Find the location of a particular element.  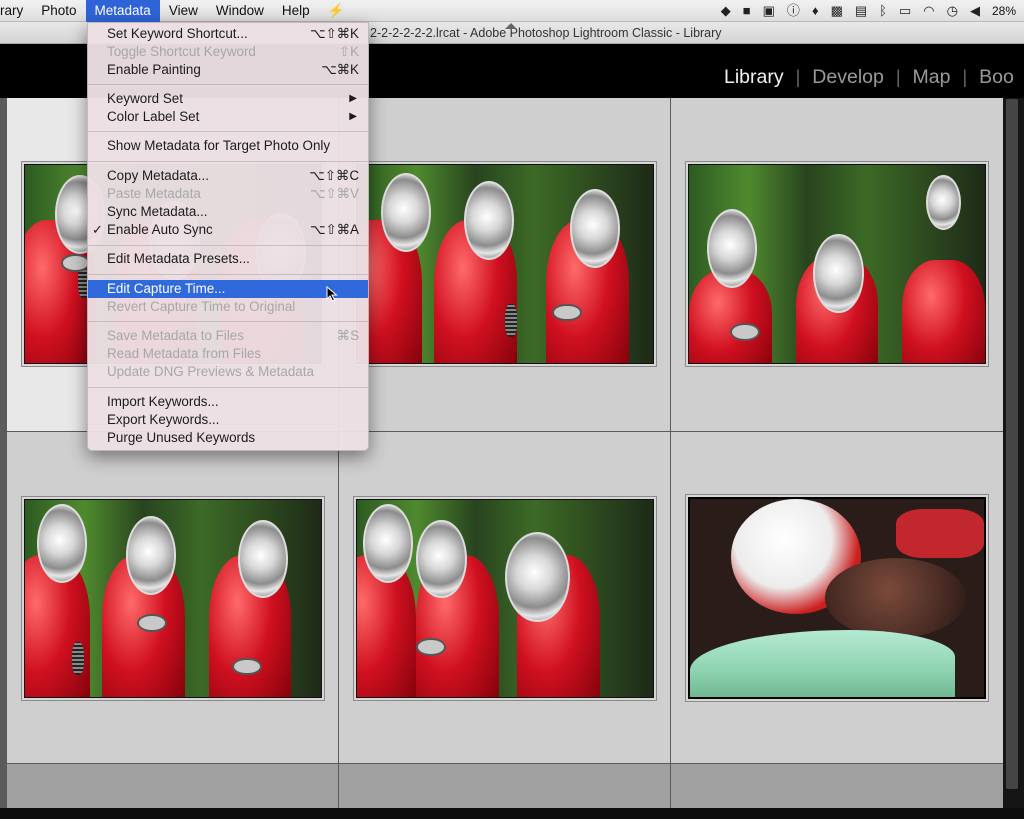

menu-metadata: Metadata is located at coordinates (122, 11).